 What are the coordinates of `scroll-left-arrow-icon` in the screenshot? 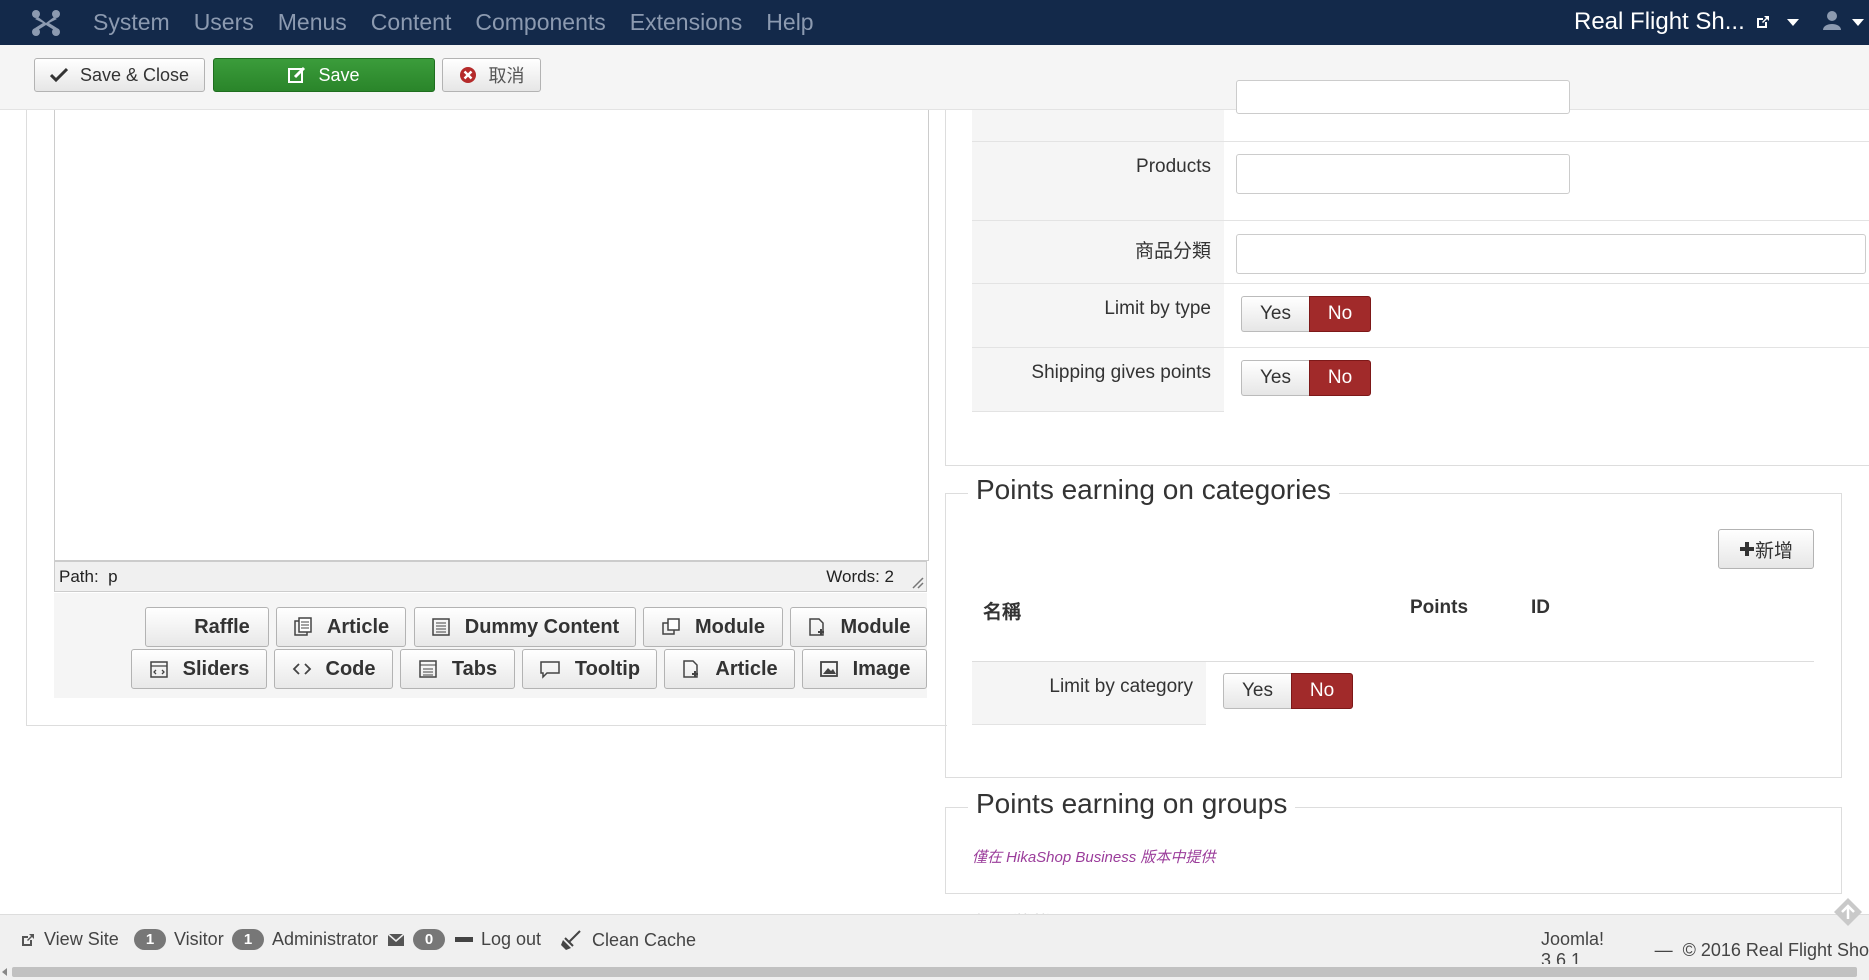 It's located at (4, 972).